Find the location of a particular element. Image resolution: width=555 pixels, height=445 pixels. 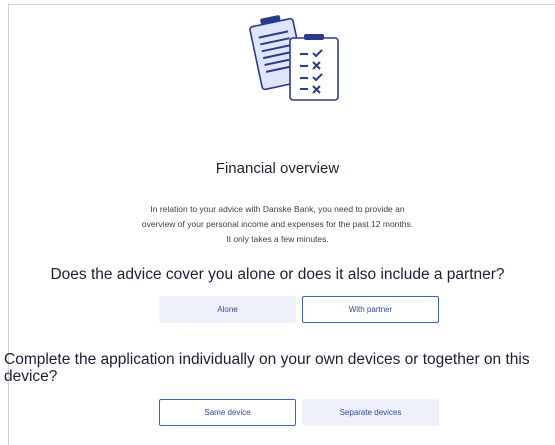

option-separate-devices-button: Separate devices is located at coordinates (370, 412).